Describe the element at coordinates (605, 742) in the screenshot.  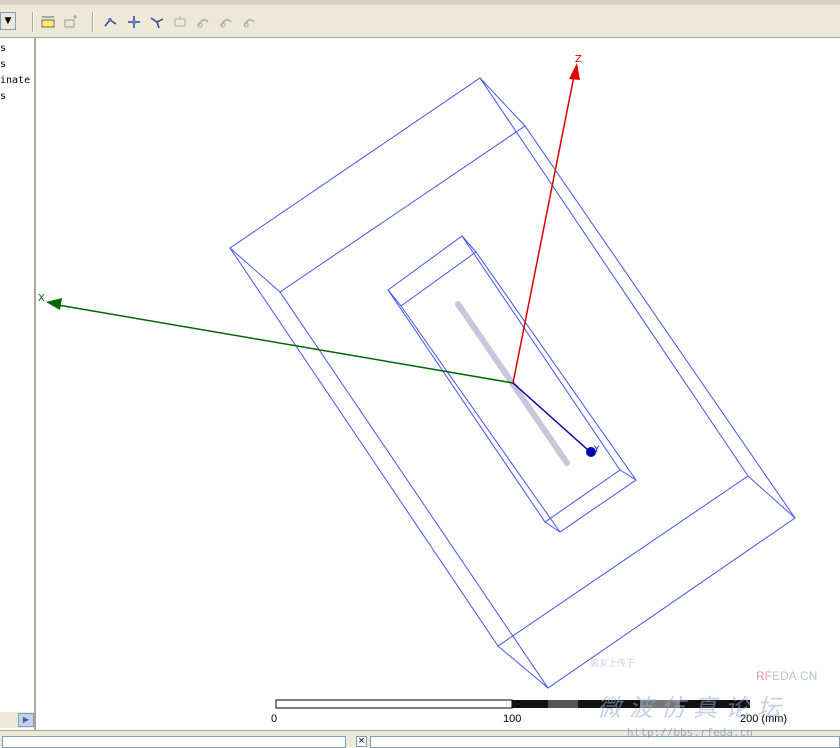
I see `progress-pane` at that location.